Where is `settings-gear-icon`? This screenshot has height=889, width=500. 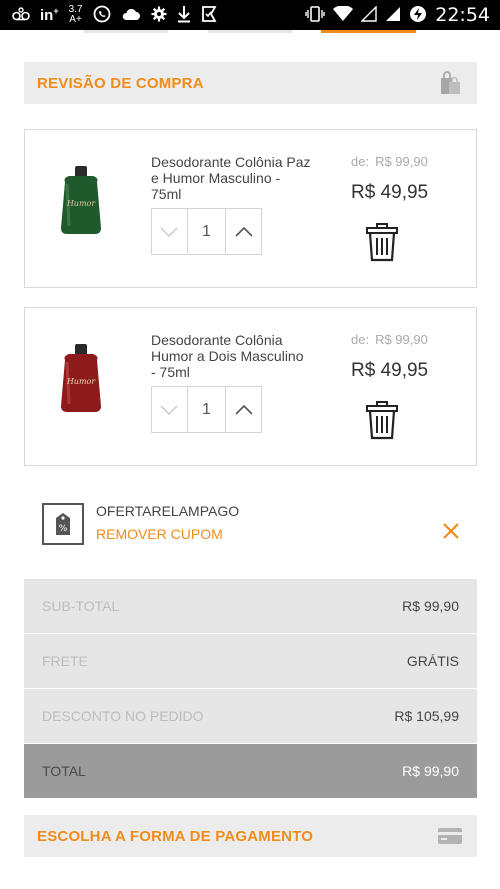
settings-gear-icon is located at coordinates (159, 15).